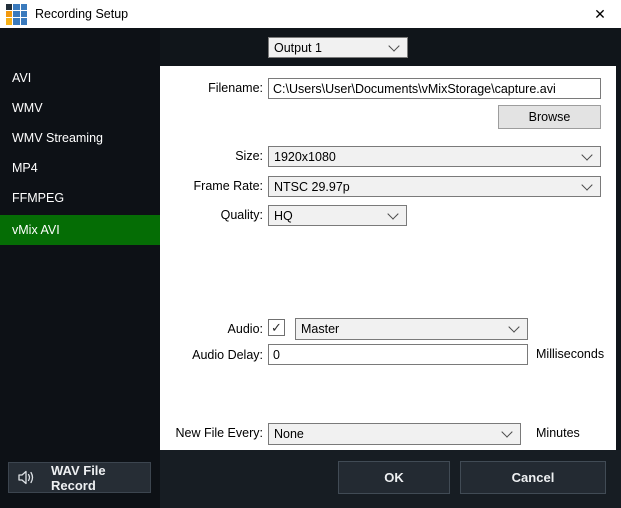  What do you see at coordinates (80, 198) in the screenshot?
I see `sidebar-item-ffmpeg: FFMPEG` at bounding box center [80, 198].